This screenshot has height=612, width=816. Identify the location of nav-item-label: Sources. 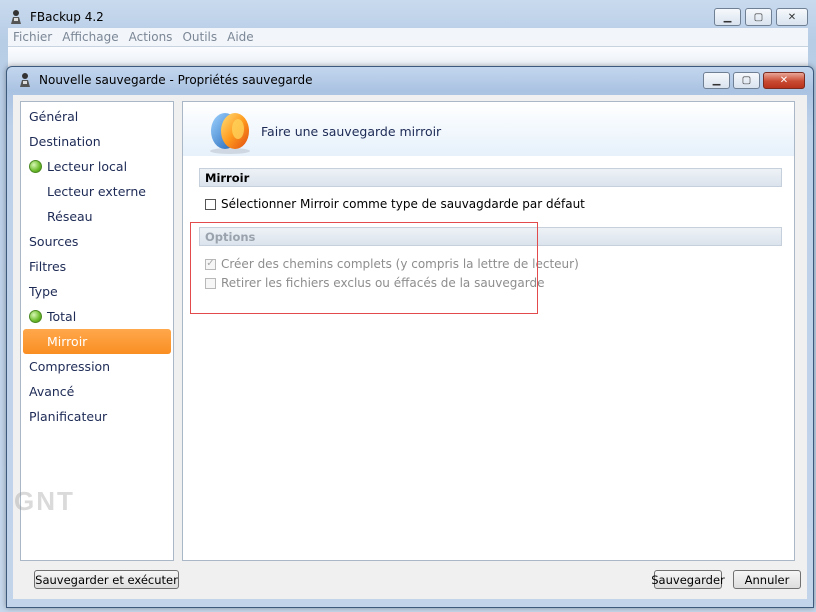
(54, 241).